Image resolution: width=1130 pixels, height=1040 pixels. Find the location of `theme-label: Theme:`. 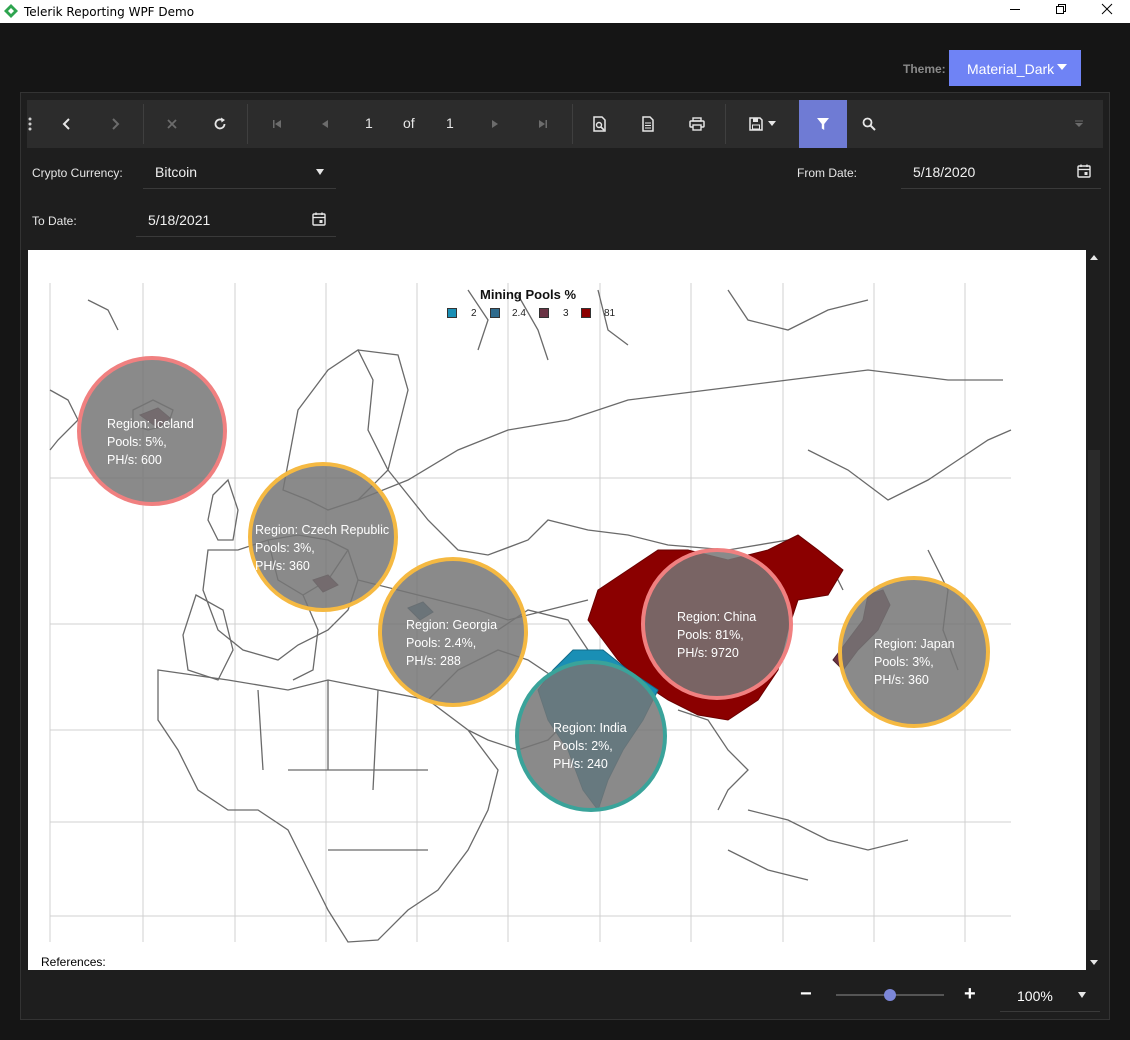

theme-label: Theme: is located at coordinates (924, 69).